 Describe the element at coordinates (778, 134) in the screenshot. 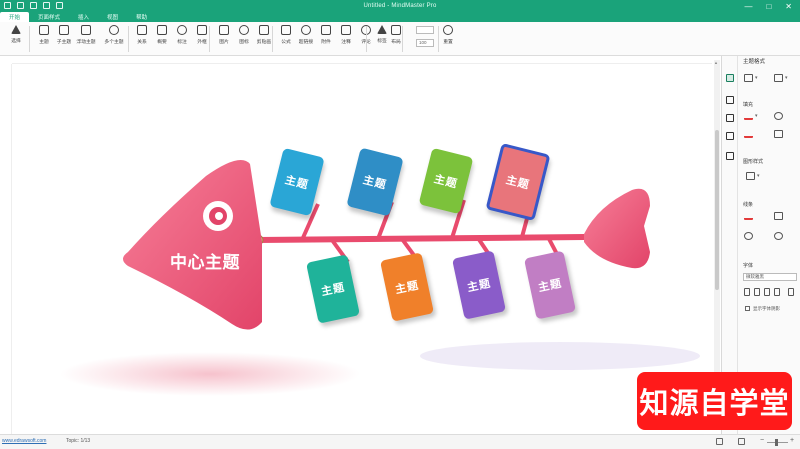

I see `border-style-icon` at that location.